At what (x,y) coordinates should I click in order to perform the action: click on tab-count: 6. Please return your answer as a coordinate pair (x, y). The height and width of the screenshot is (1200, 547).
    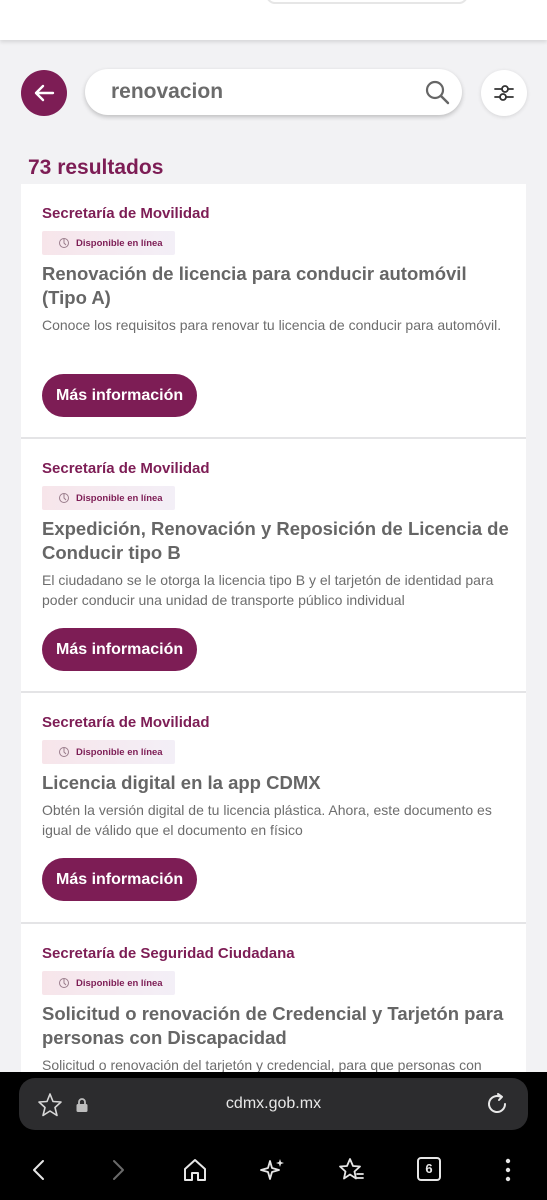
    Looking at the image, I should click on (429, 1169).